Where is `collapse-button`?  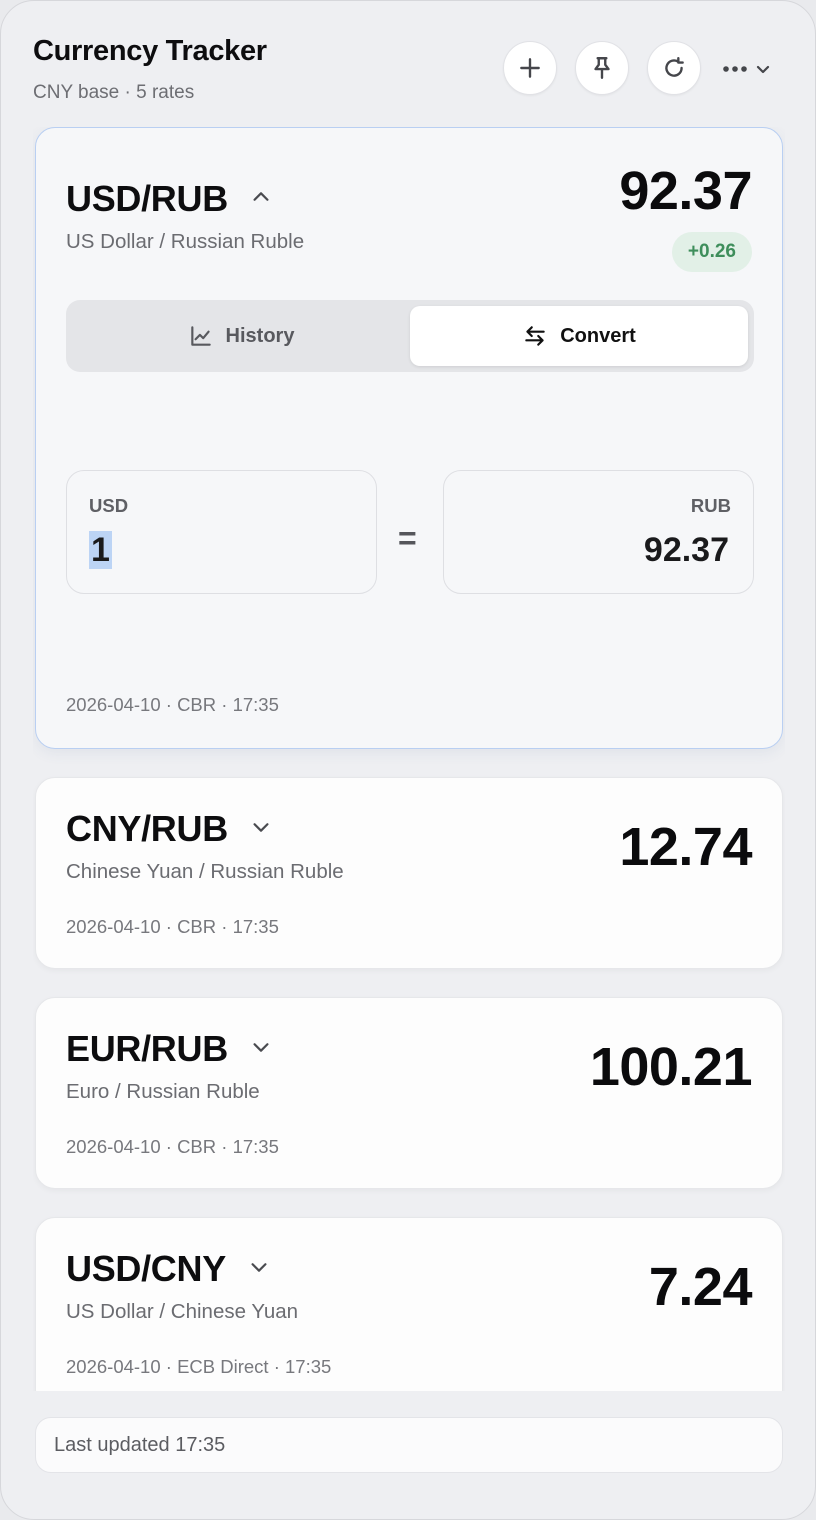 collapse-button is located at coordinates (261, 199).